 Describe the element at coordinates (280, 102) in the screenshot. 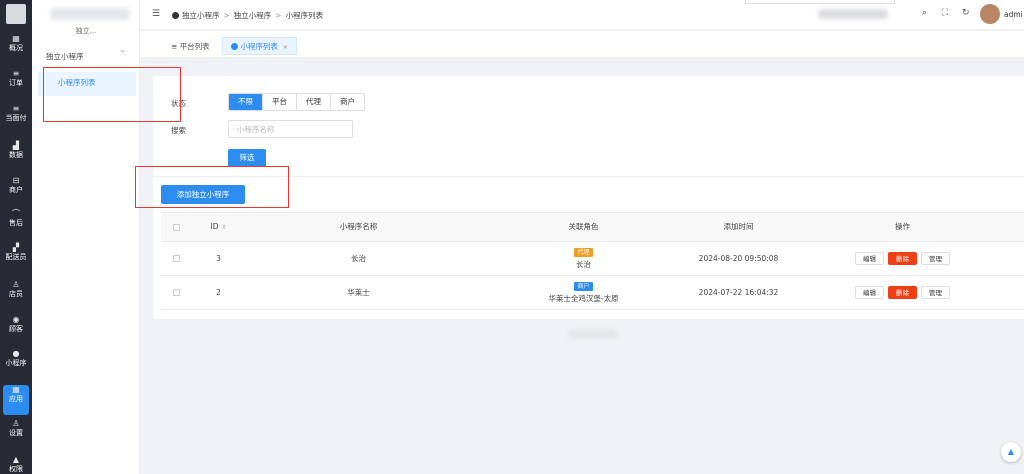

I see `status-option-platform: 平台` at that location.